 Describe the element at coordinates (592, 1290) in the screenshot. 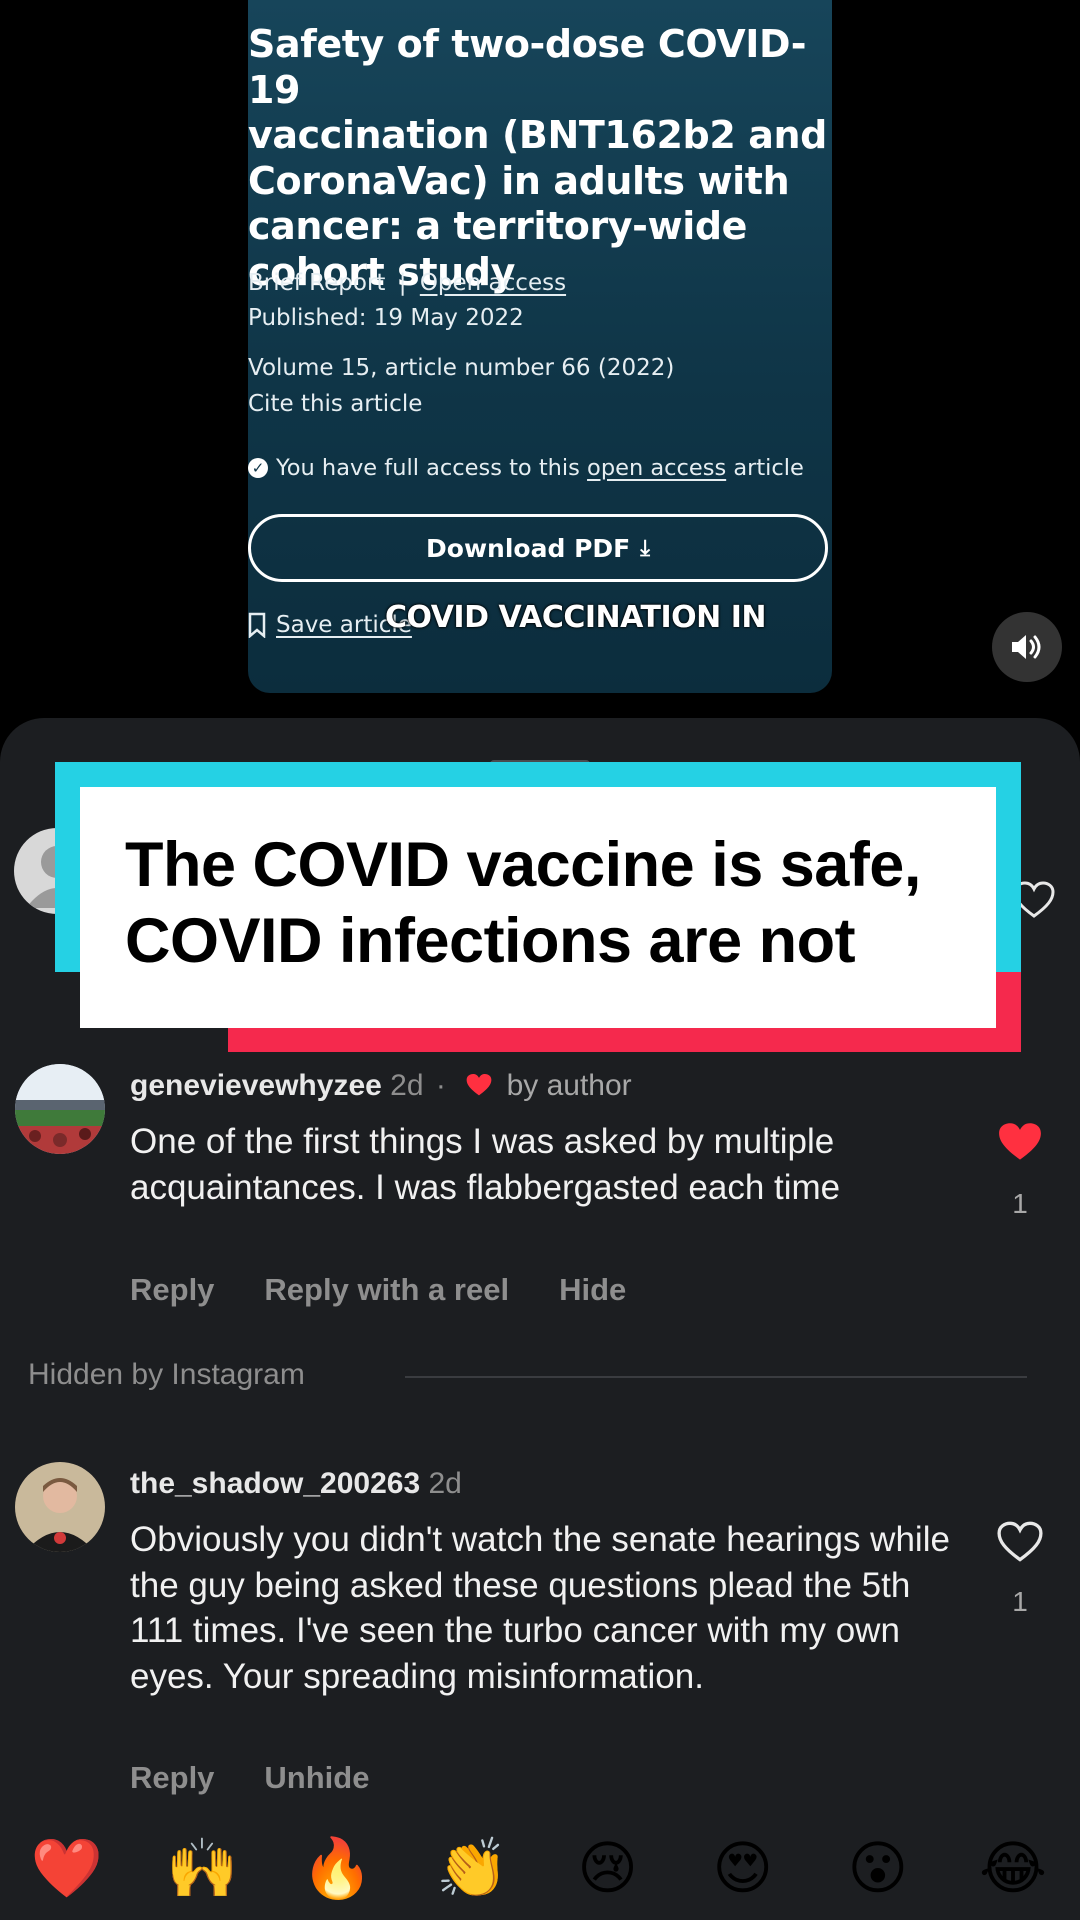

I see `hide-button: Hide` at that location.